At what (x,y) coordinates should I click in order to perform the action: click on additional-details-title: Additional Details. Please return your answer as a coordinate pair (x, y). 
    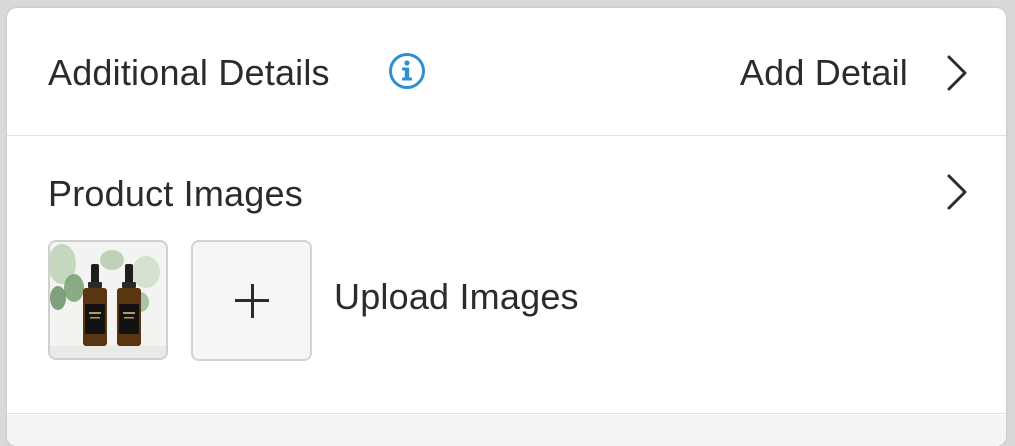
    Looking at the image, I should click on (189, 72).